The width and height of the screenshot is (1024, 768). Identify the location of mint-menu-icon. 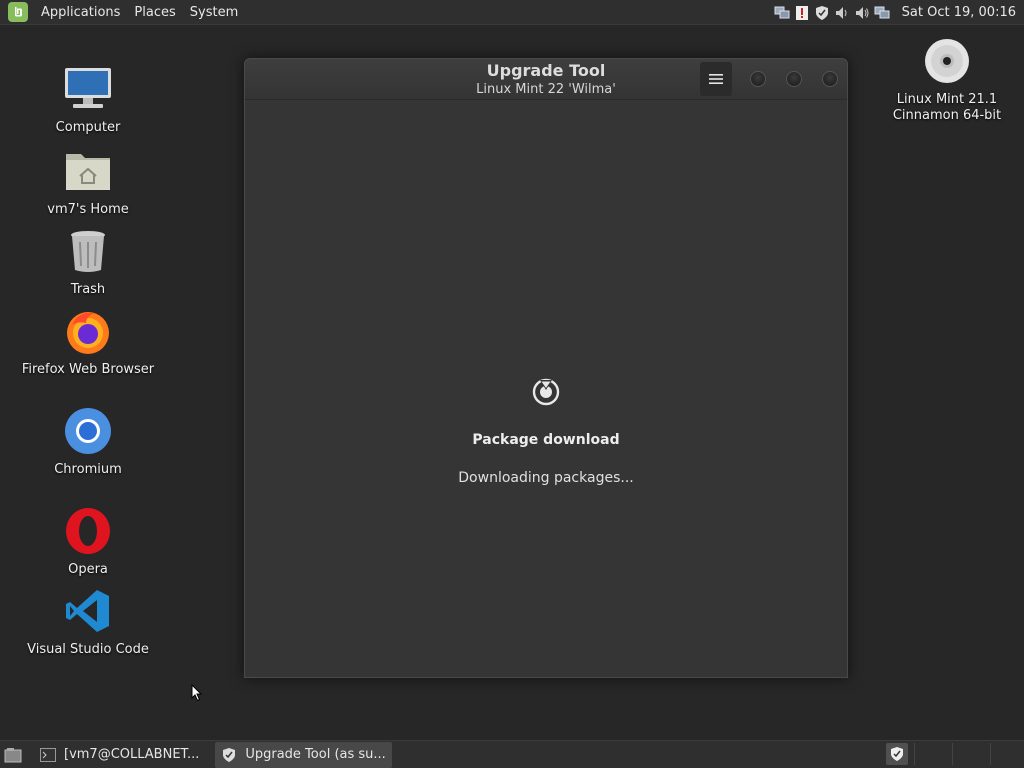
(18, 12).